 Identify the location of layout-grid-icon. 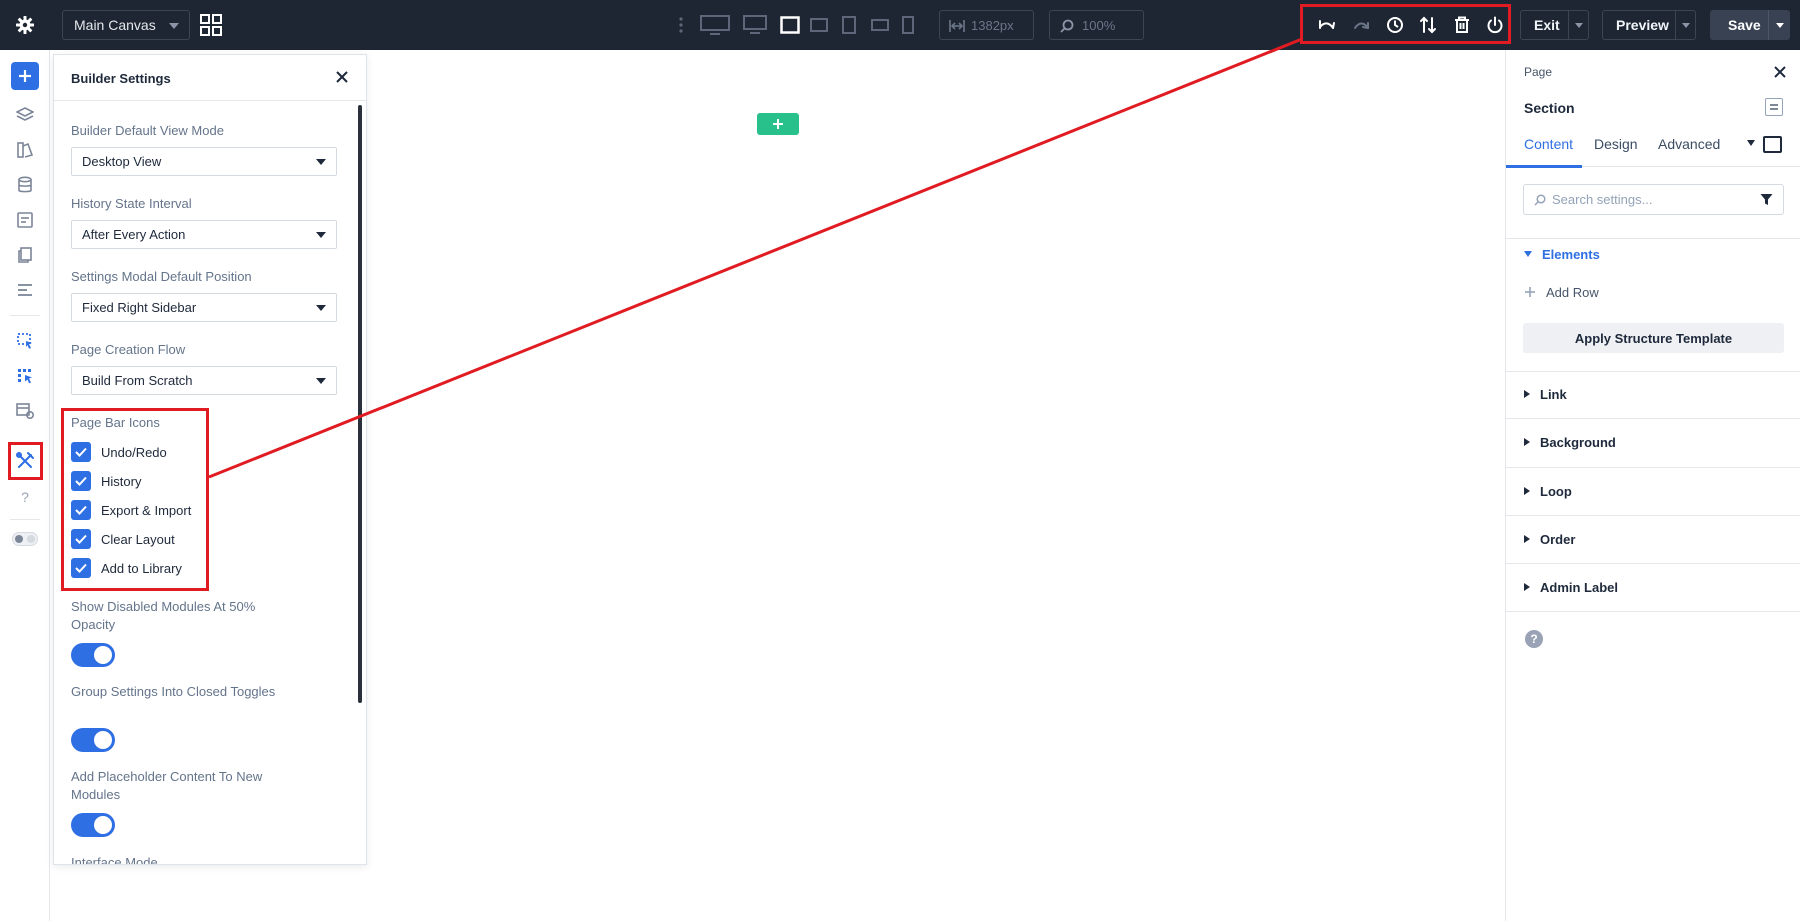
(211, 25).